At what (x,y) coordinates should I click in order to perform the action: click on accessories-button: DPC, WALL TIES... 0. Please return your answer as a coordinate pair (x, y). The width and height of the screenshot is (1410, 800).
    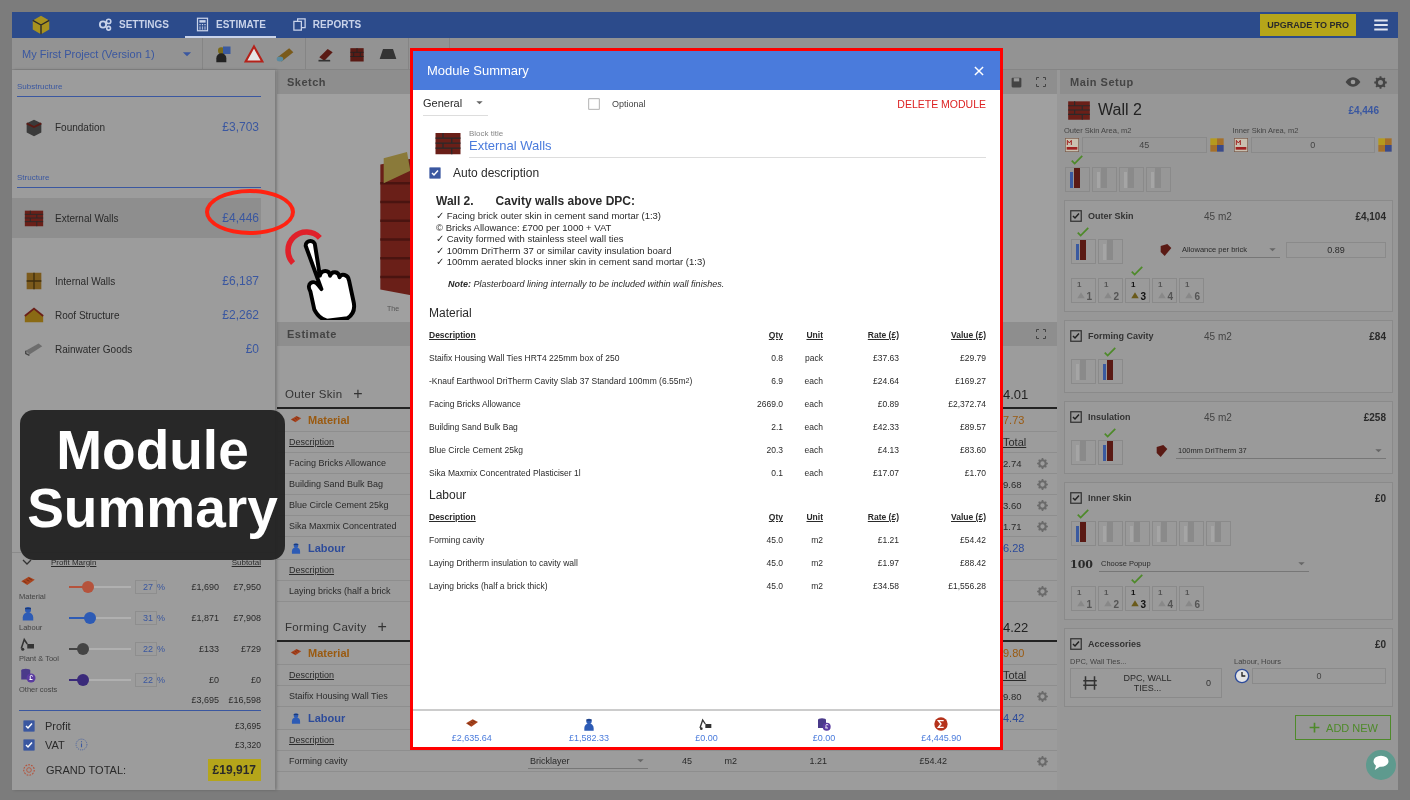
    Looking at the image, I should click on (1146, 683).